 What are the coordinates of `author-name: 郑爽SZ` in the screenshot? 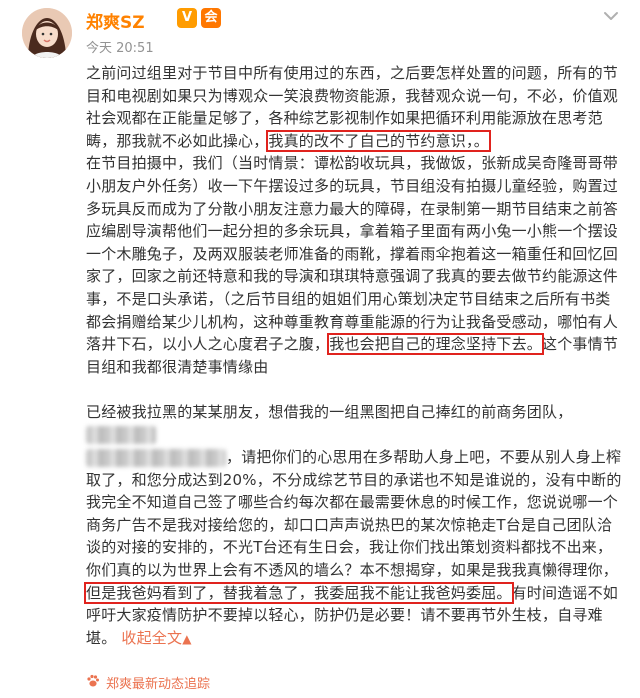 It's located at (115, 20).